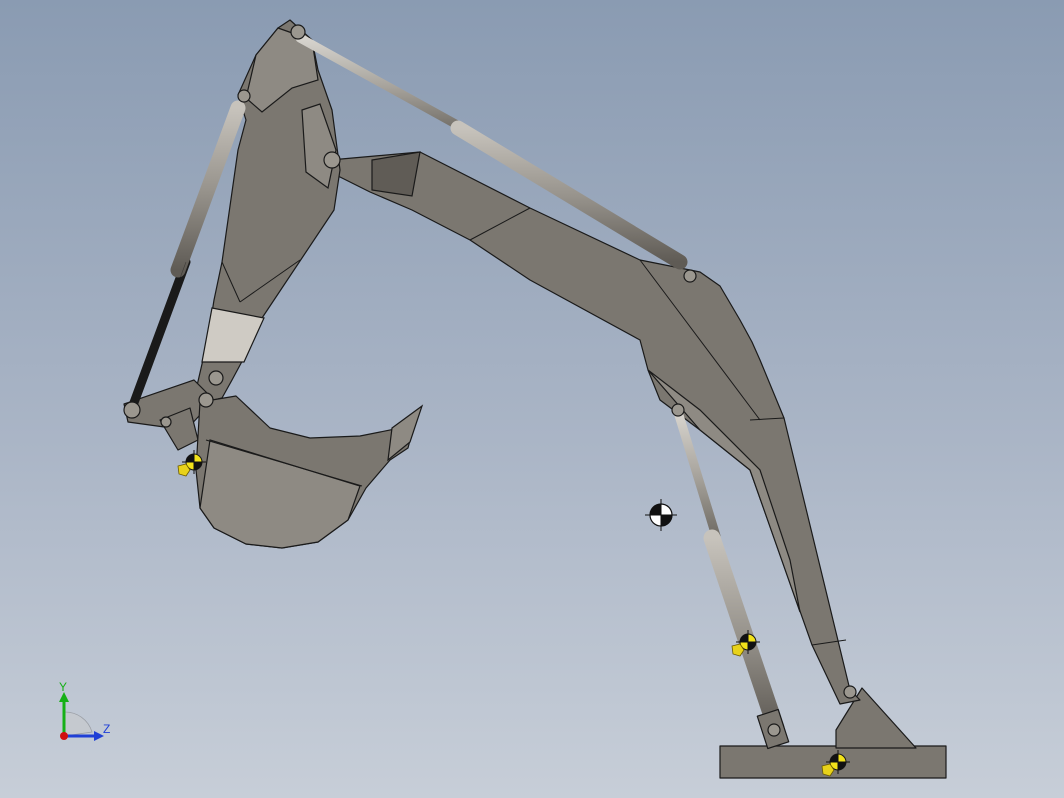 Image resolution: width=1064 pixels, height=798 pixels. What do you see at coordinates (84, 710) in the screenshot?
I see `coordinate-triad: Y Z` at bounding box center [84, 710].